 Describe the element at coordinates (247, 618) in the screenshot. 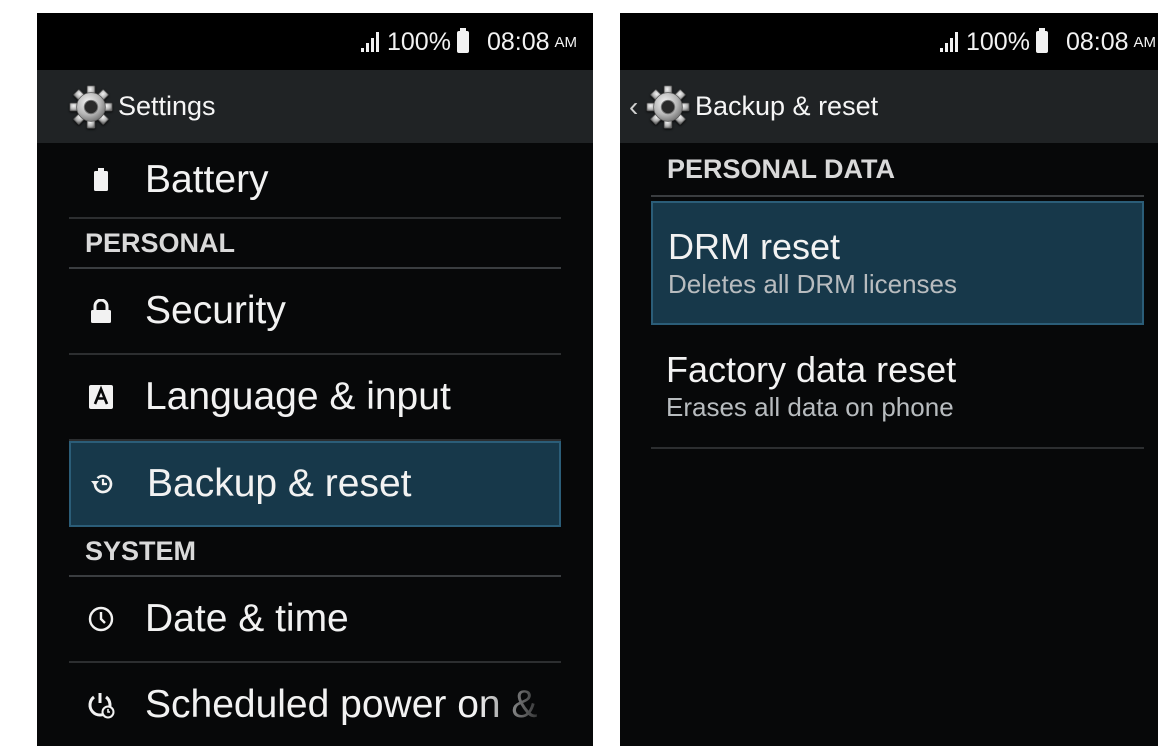

I see `list-item-label: Date & time` at that location.